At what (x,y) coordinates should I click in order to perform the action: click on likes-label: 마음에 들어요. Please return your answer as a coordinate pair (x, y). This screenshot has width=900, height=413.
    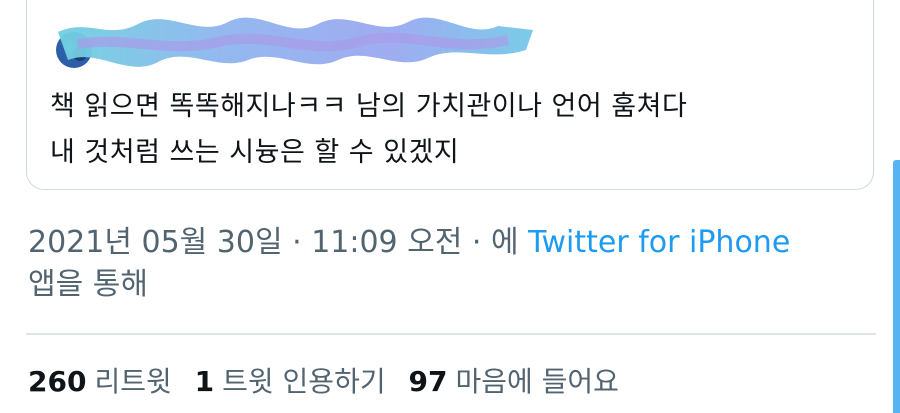
    Looking at the image, I should click on (537, 381).